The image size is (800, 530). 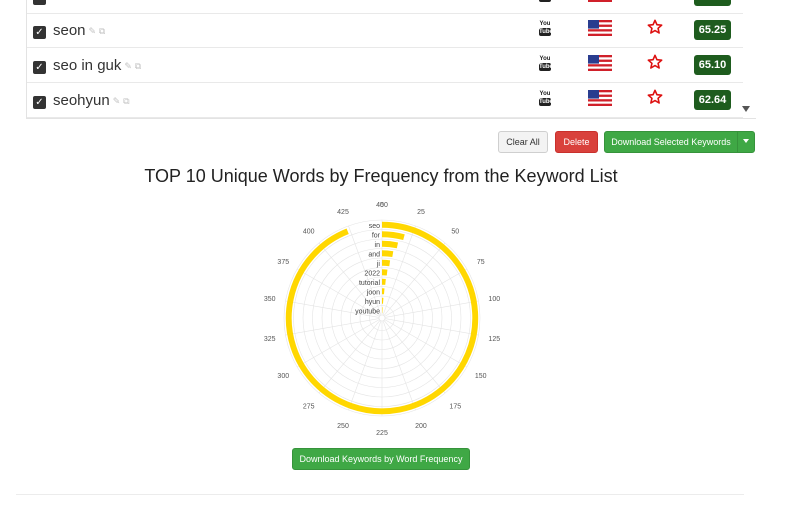 What do you see at coordinates (81, 100) in the screenshot?
I see `keyword-label: seohyun` at bounding box center [81, 100].